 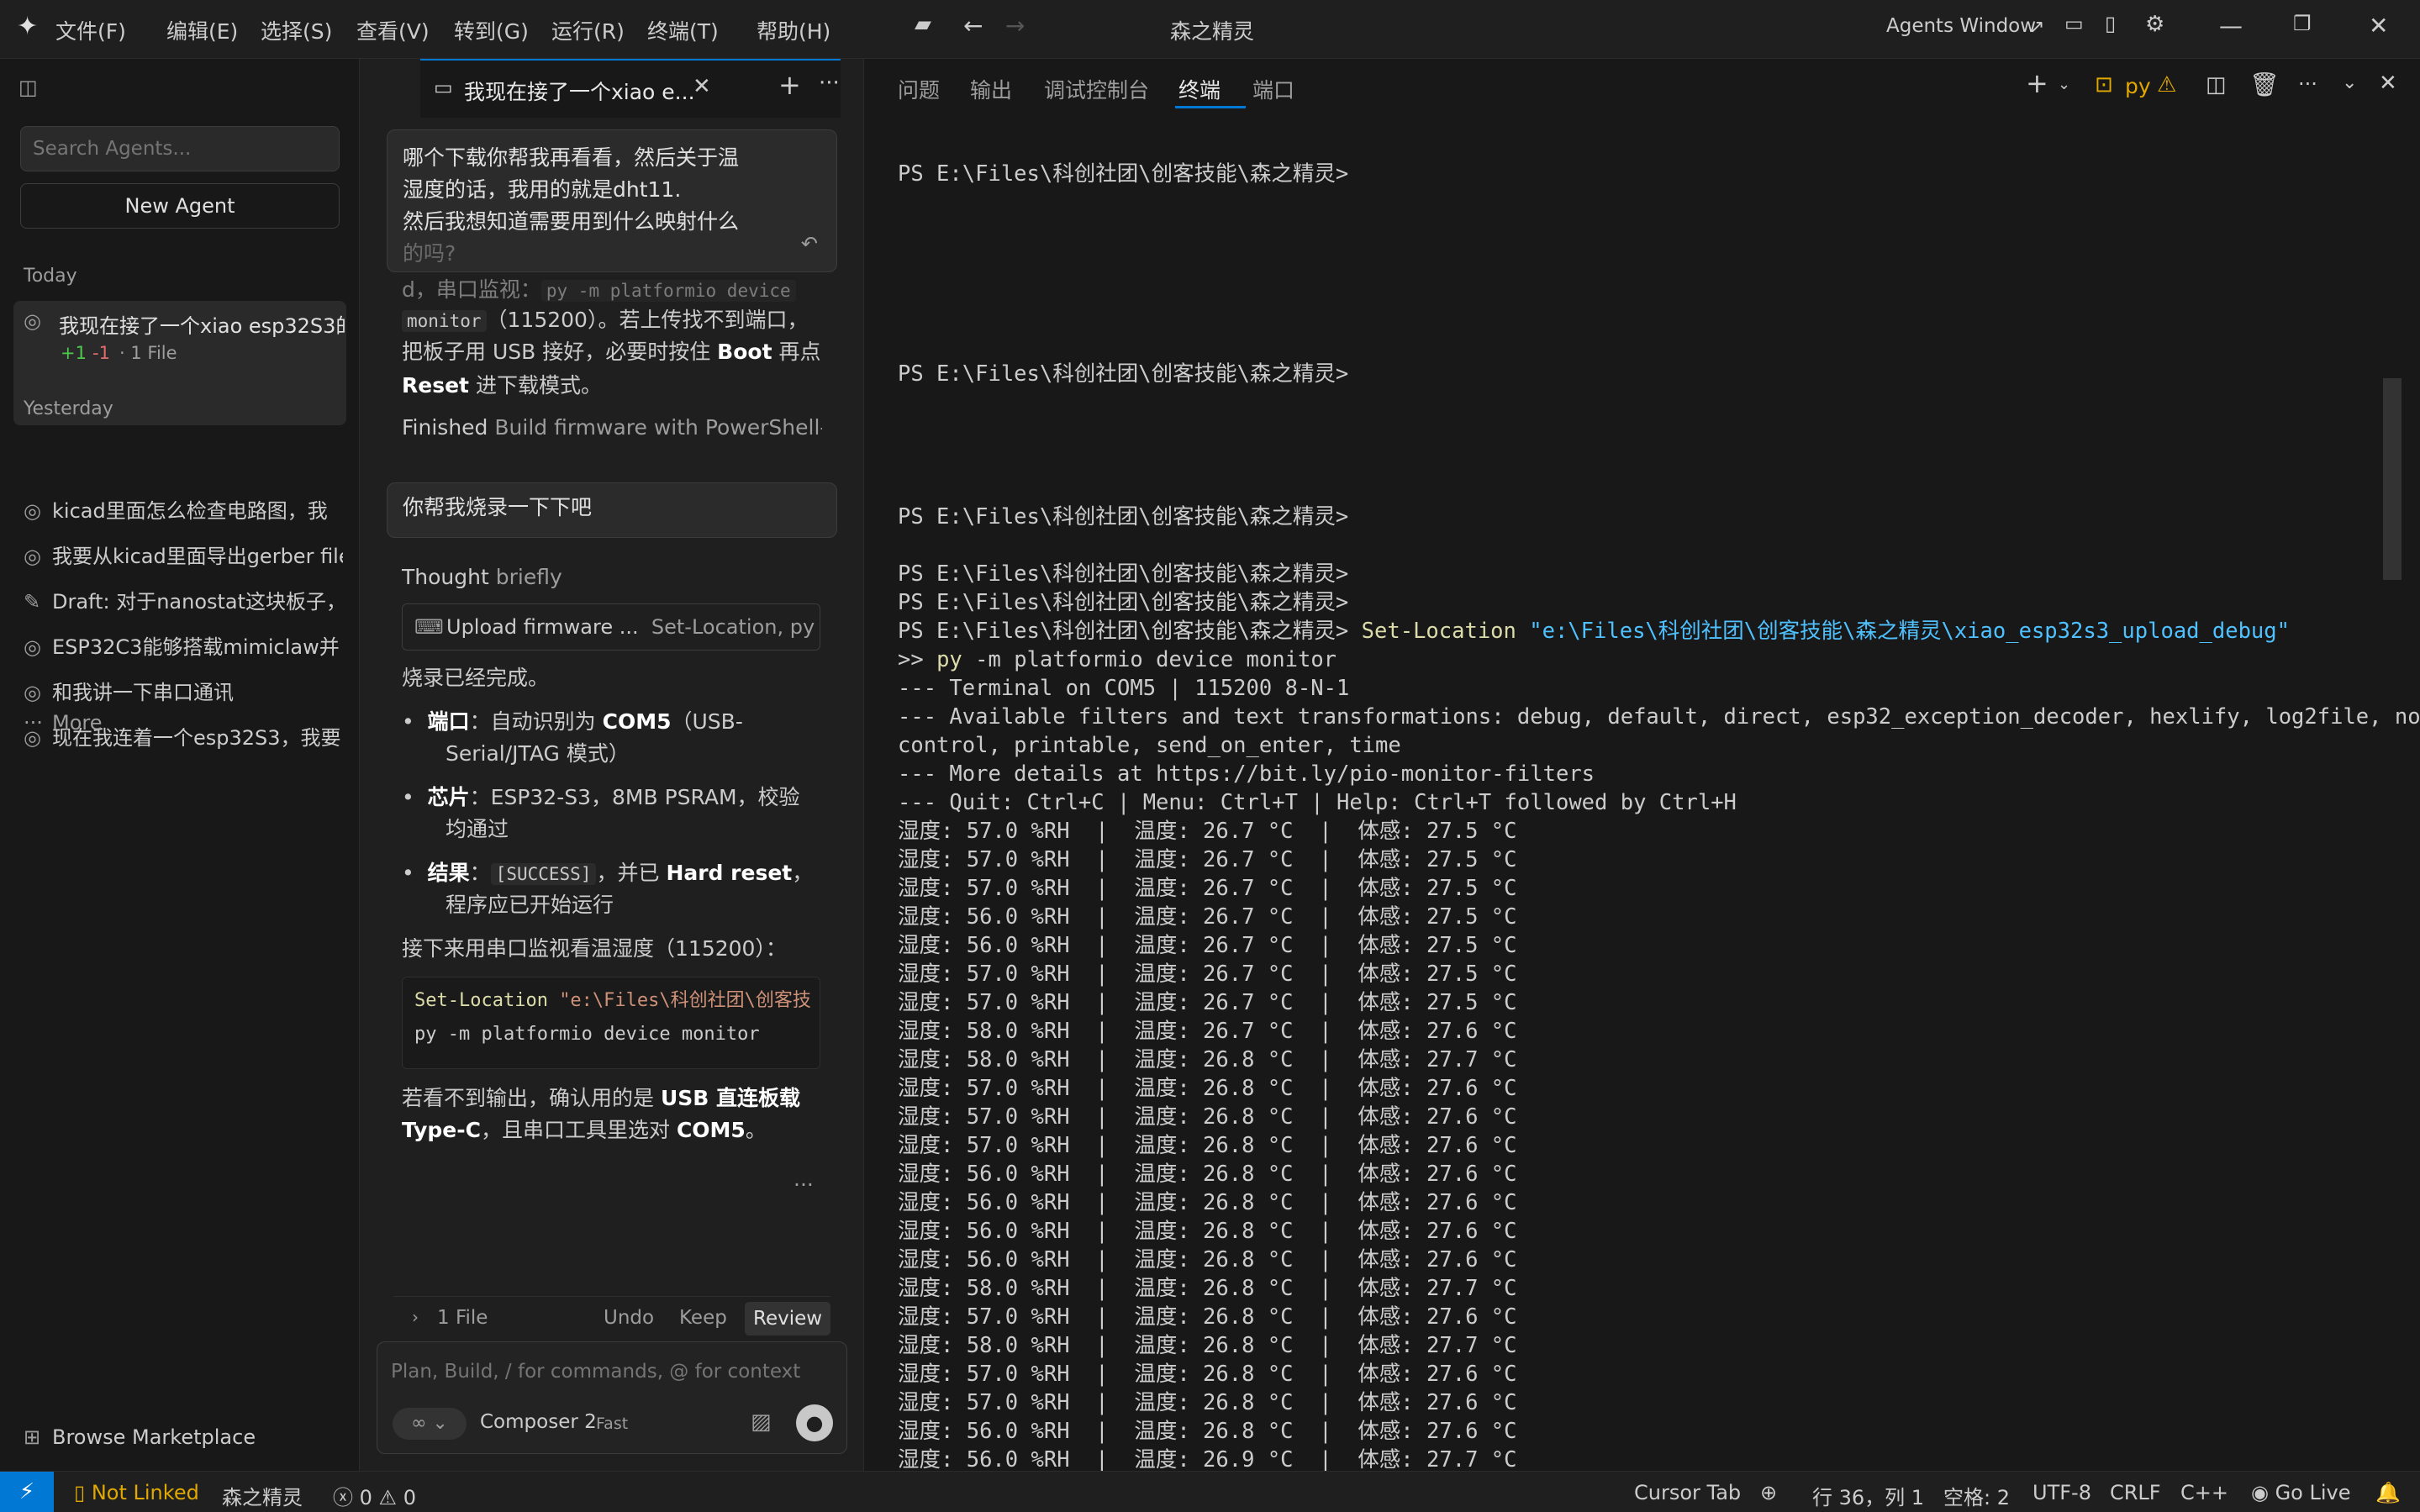 What do you see at coordinates (630, 88) in the screenshot?
I see `chat-tab: ▭ 我现在接了一个xiao e... ✕` at bounding box center [630, 88].